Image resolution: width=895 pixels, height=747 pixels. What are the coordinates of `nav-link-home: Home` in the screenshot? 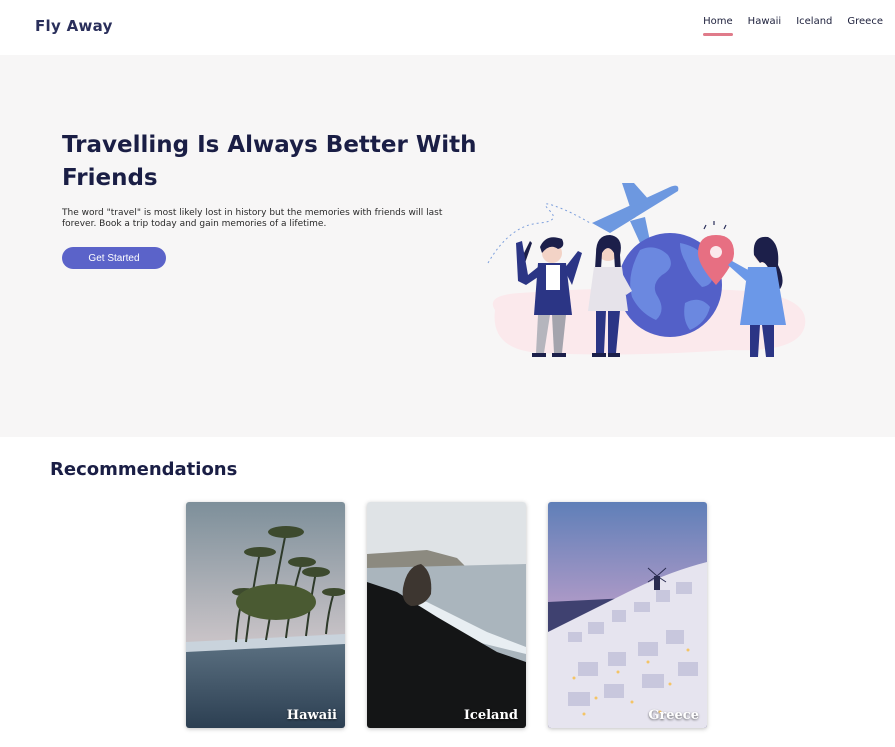 It's located at (718, 26).